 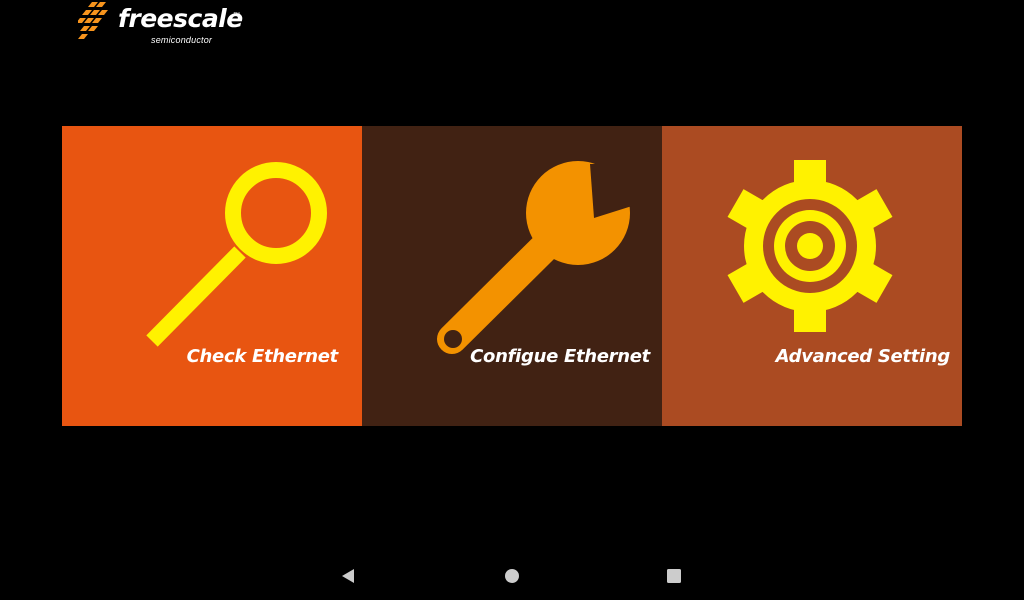 What do you see at coordinates (863, 356) in the screenshot?
I see `tile-label-advanced-setting: Advanced Setting` at bounding box center [863, 356].